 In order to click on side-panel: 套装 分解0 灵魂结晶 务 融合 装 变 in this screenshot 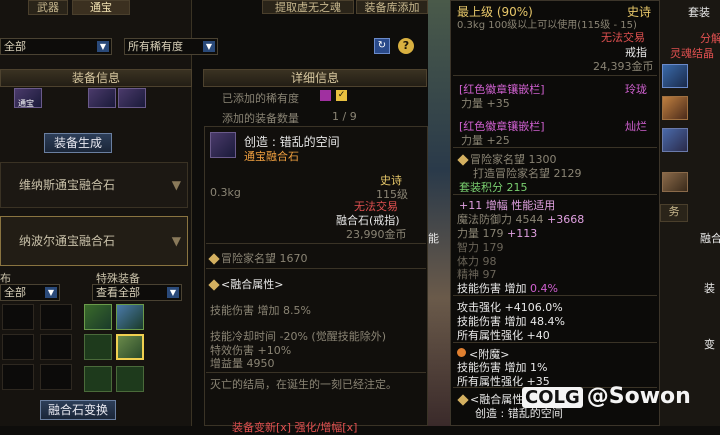, I will do `click(690, 213)`.